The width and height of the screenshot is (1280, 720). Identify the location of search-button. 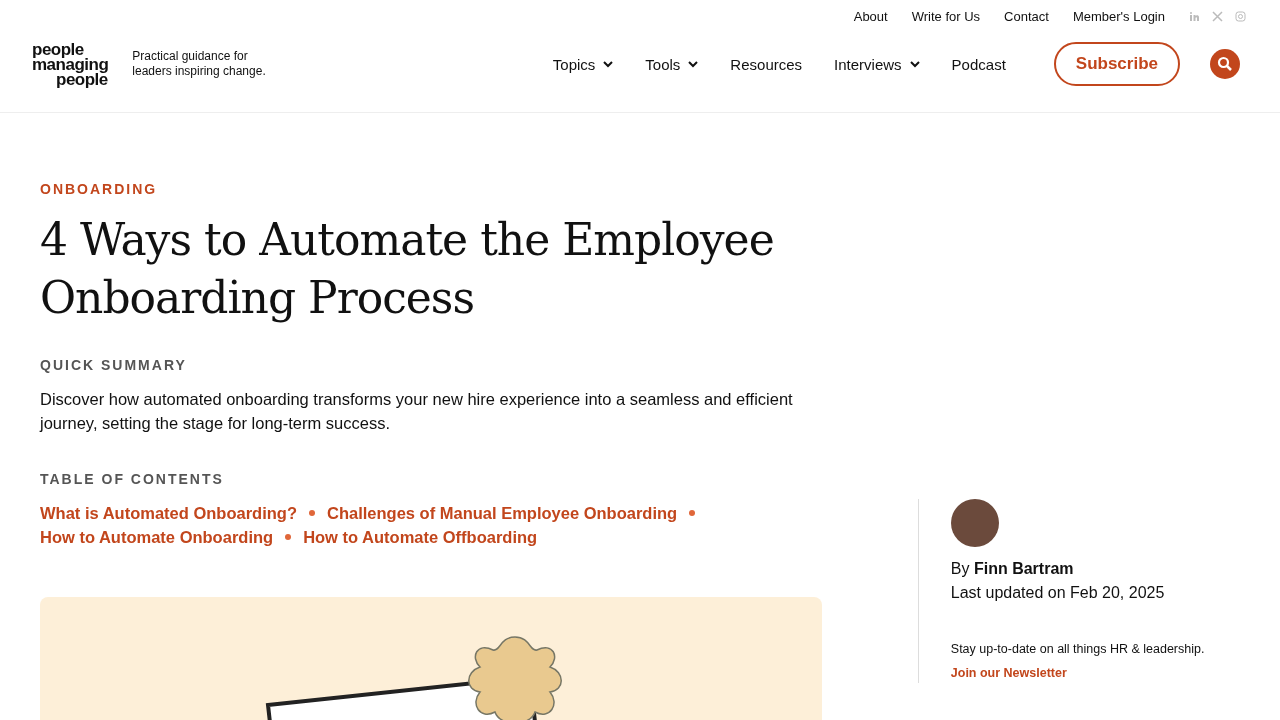
(1225, 64).